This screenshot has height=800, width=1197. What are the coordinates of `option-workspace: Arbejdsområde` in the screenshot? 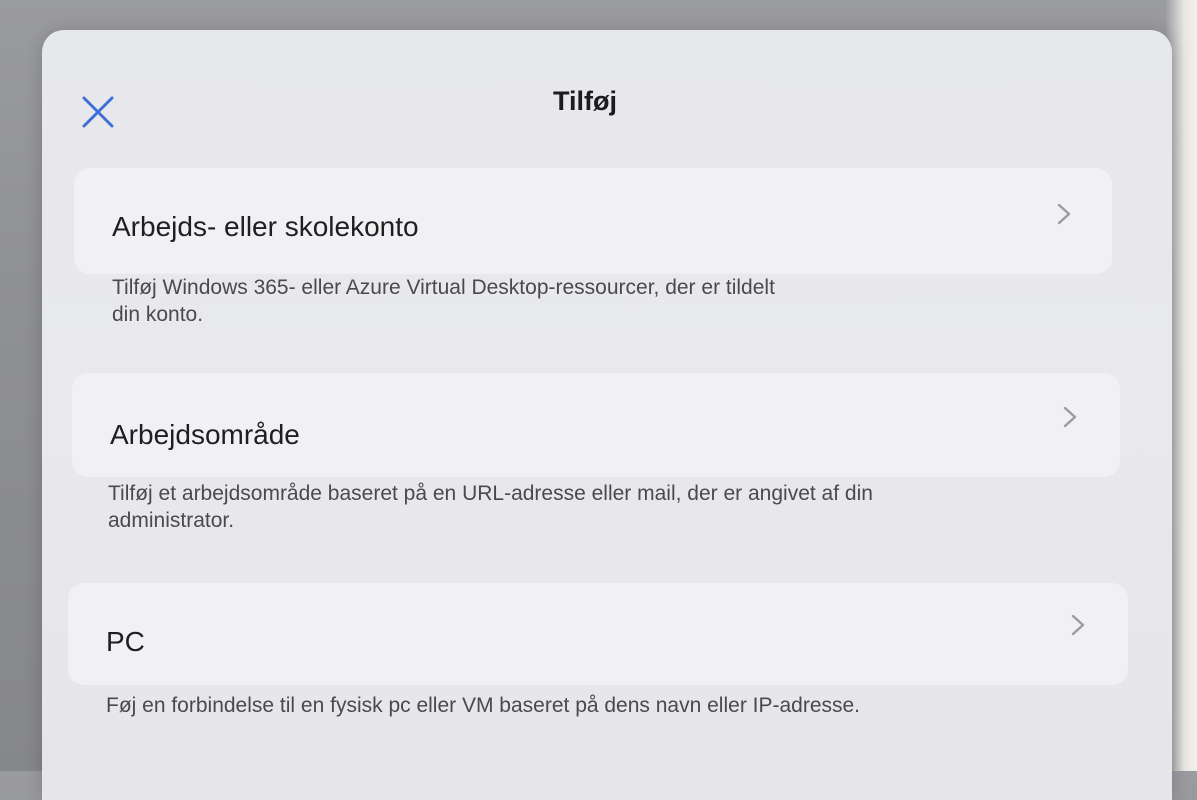 It's located at (596, 425).